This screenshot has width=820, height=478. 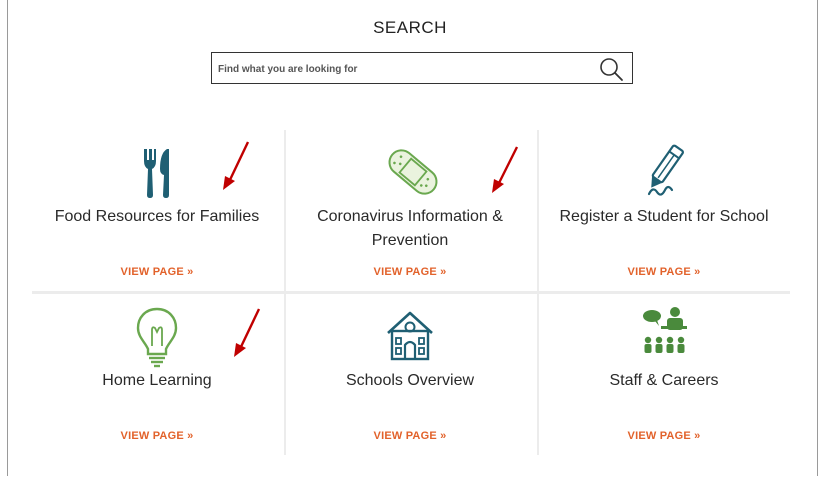 I want to click on bandage-icon, so click(x=413, y=172).